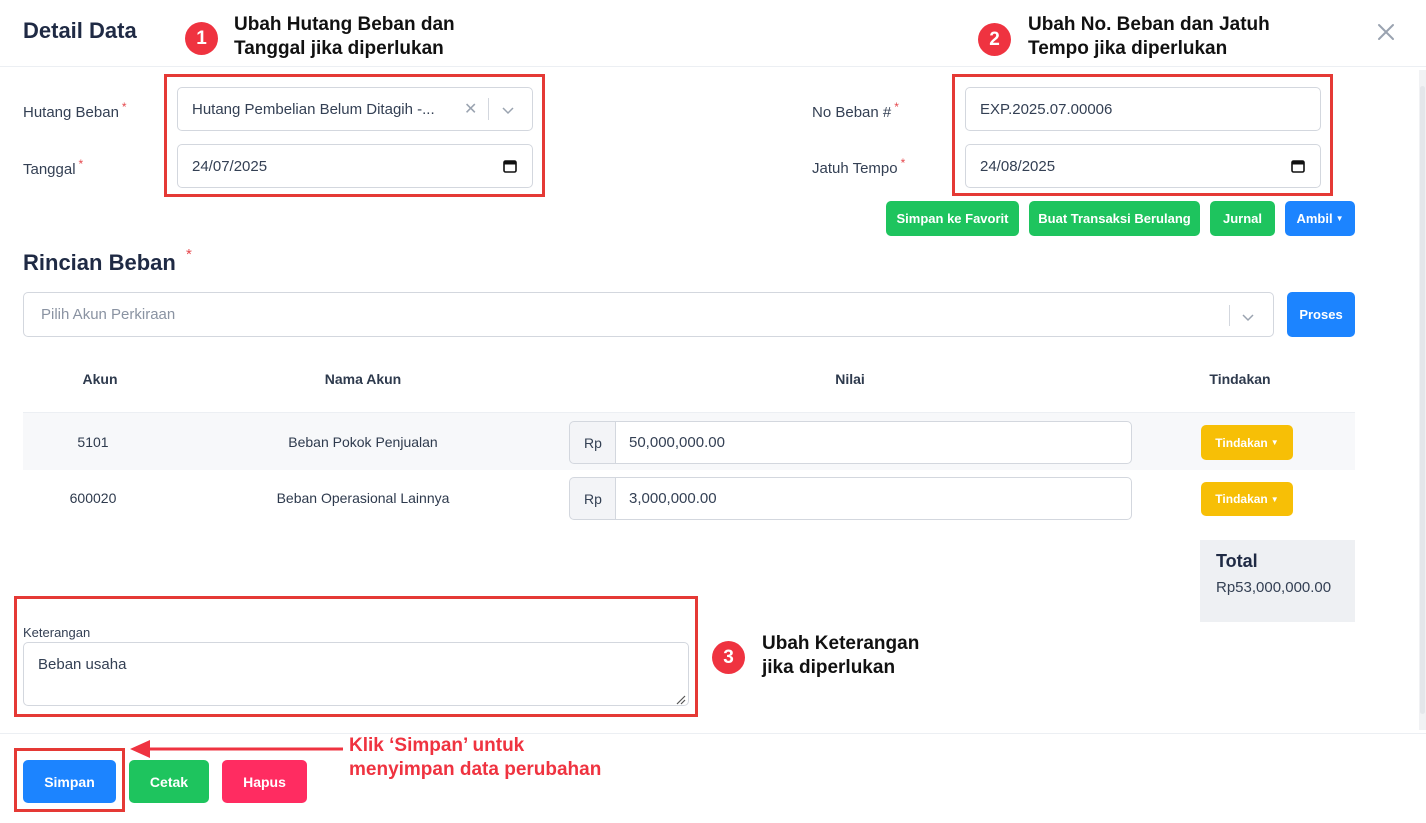 The height and width of the screenshot is (823, 1426). What do you see at coordinates (99, 262) in the screenshot?
I see `section-title: Rincian Beban` at bounding box center [99, 262].